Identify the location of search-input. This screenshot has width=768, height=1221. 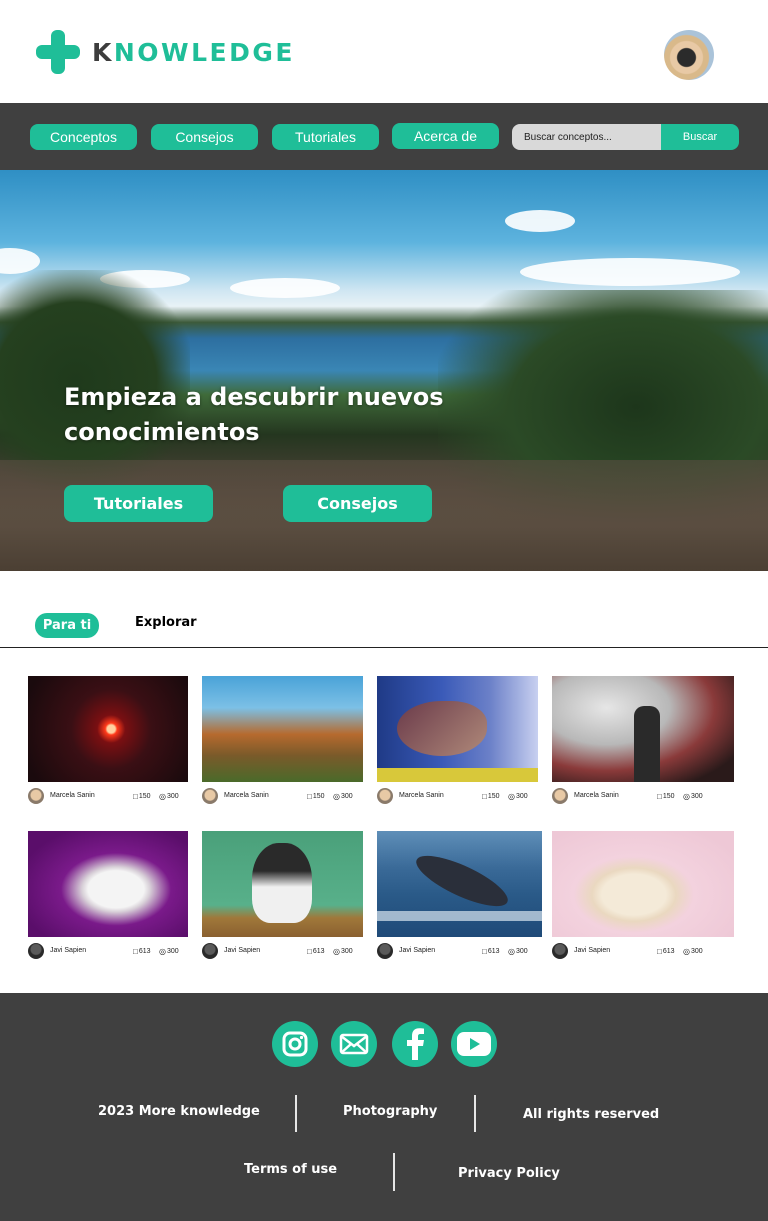
(587, 137).